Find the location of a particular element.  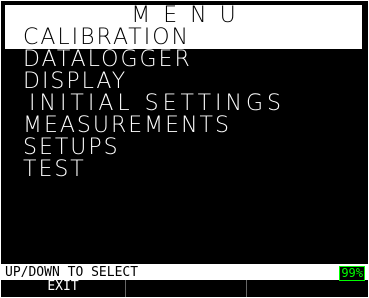

softkey-bar: EXIT is located at coordinates (184, 288).